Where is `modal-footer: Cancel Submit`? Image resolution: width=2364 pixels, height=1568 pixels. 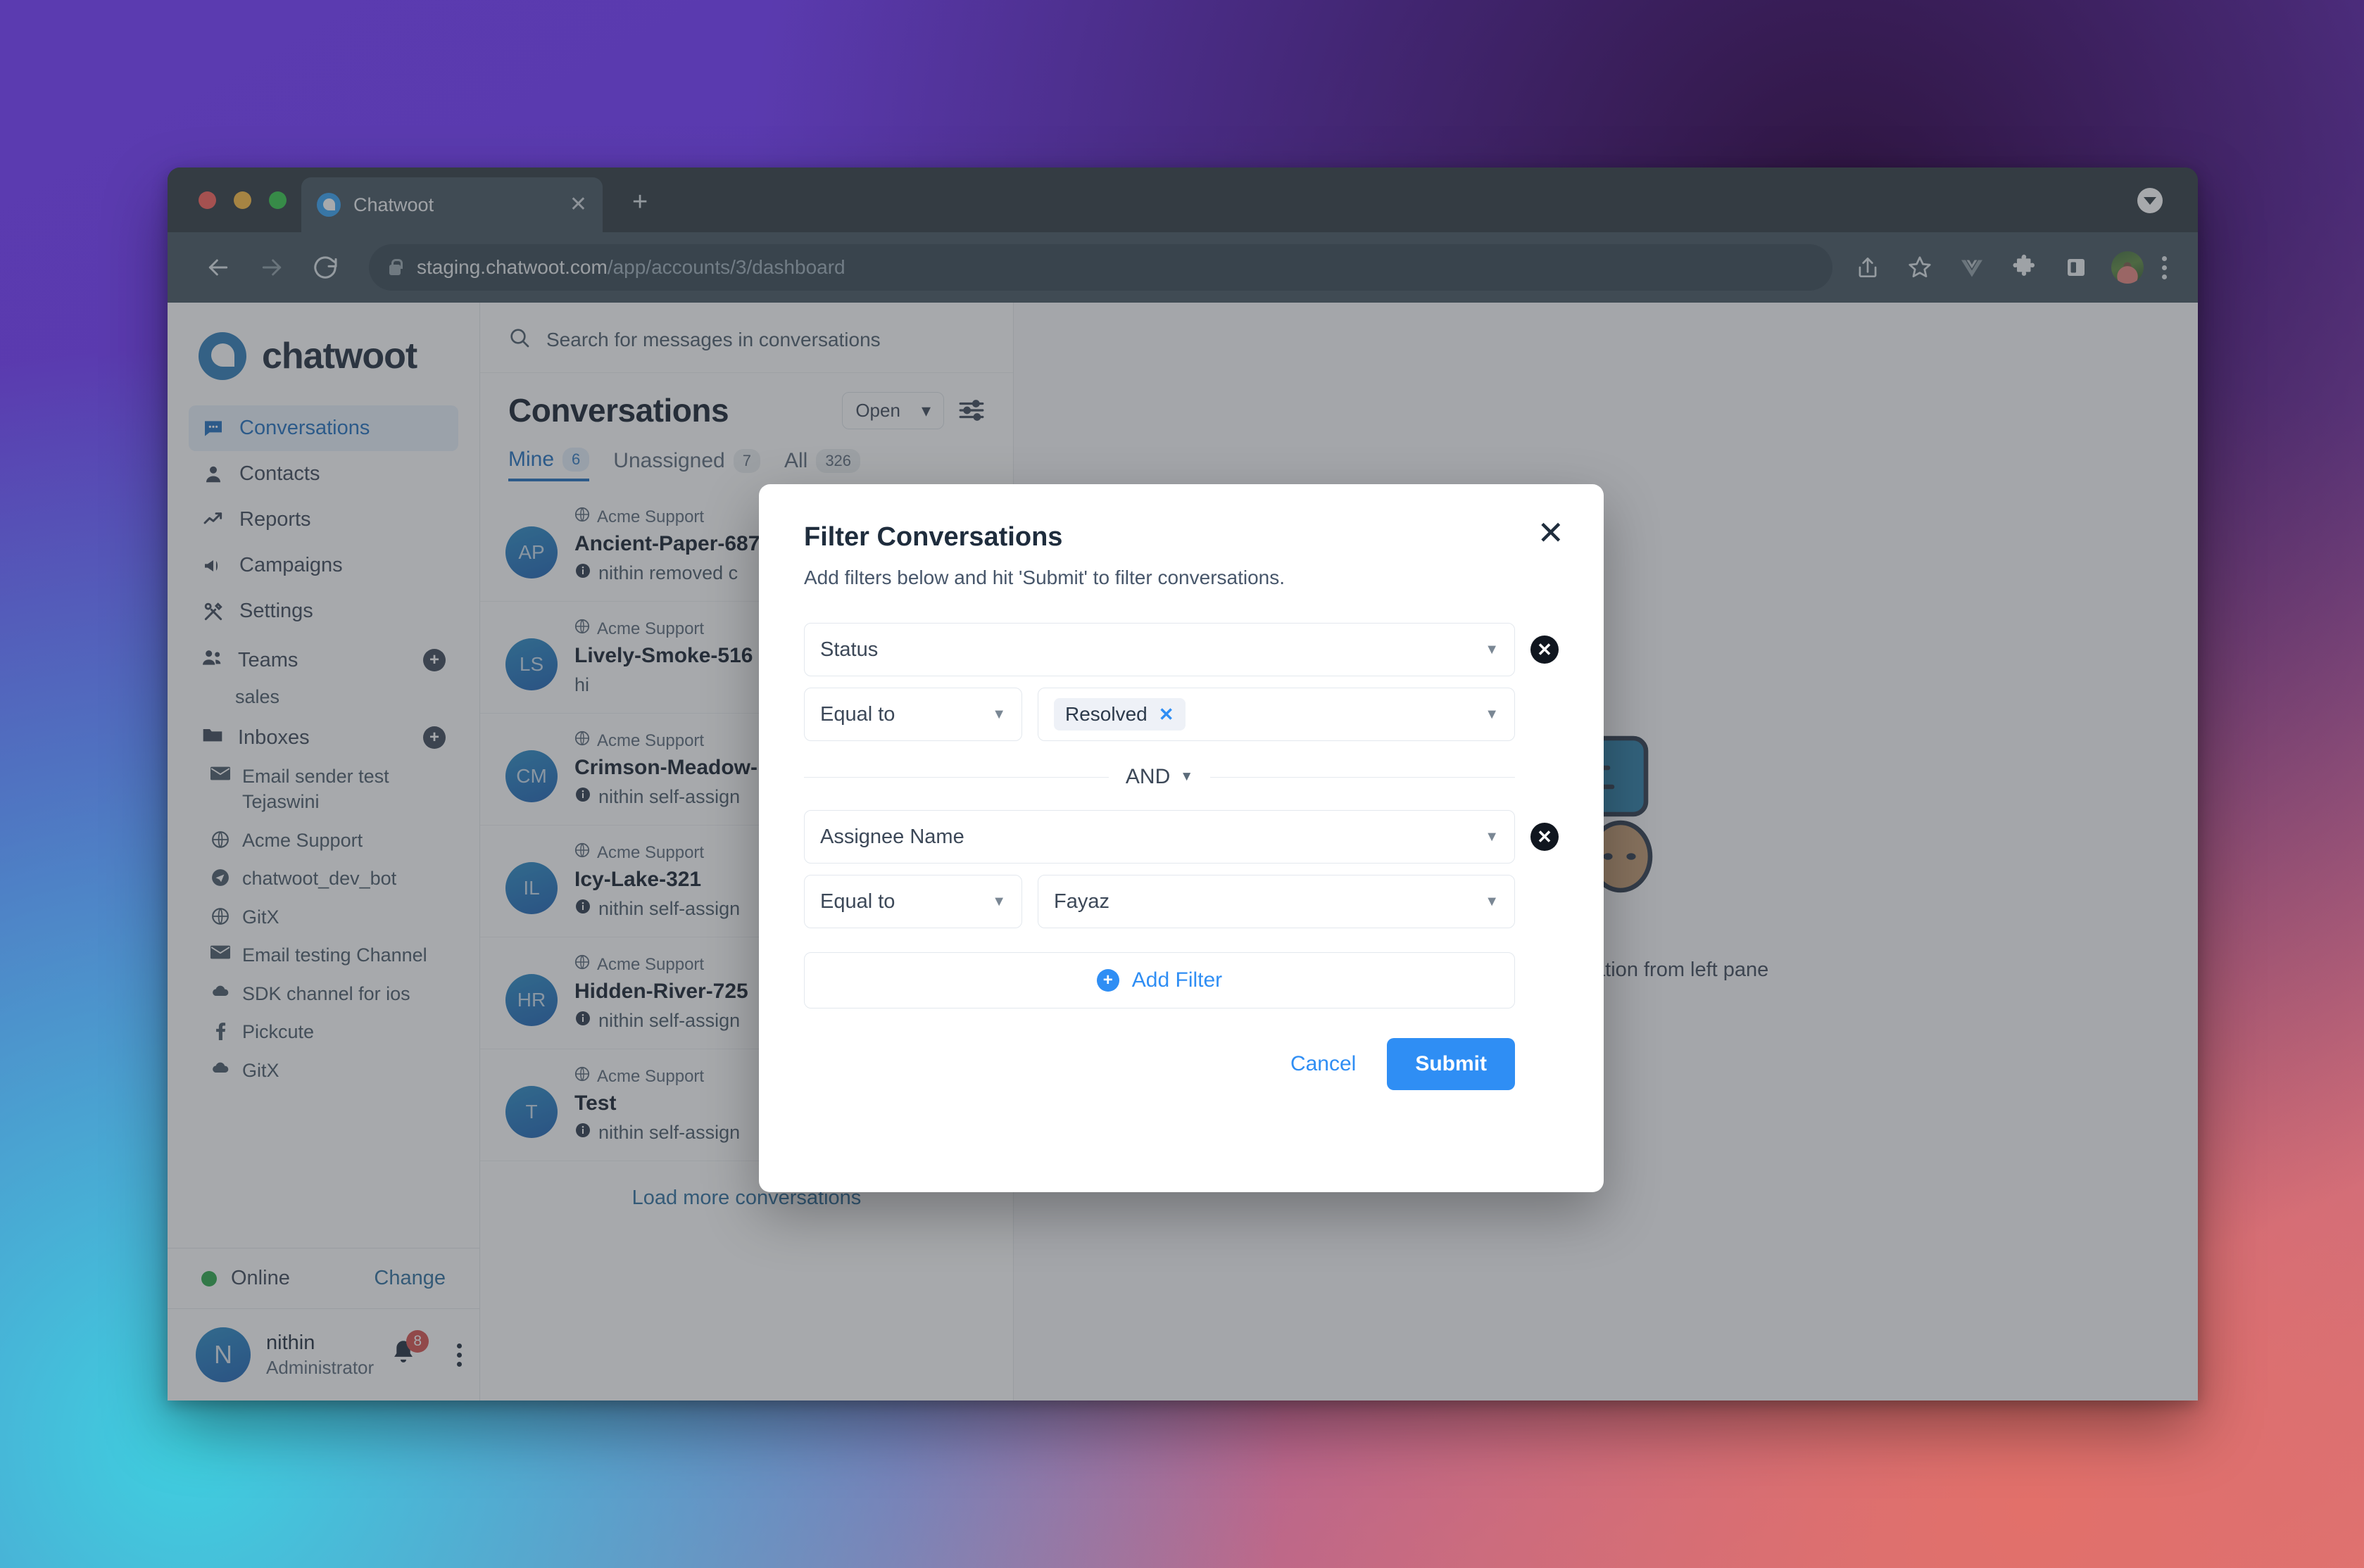 modal-footer: Cancel Submit is located at coordinates (1181, 1064).